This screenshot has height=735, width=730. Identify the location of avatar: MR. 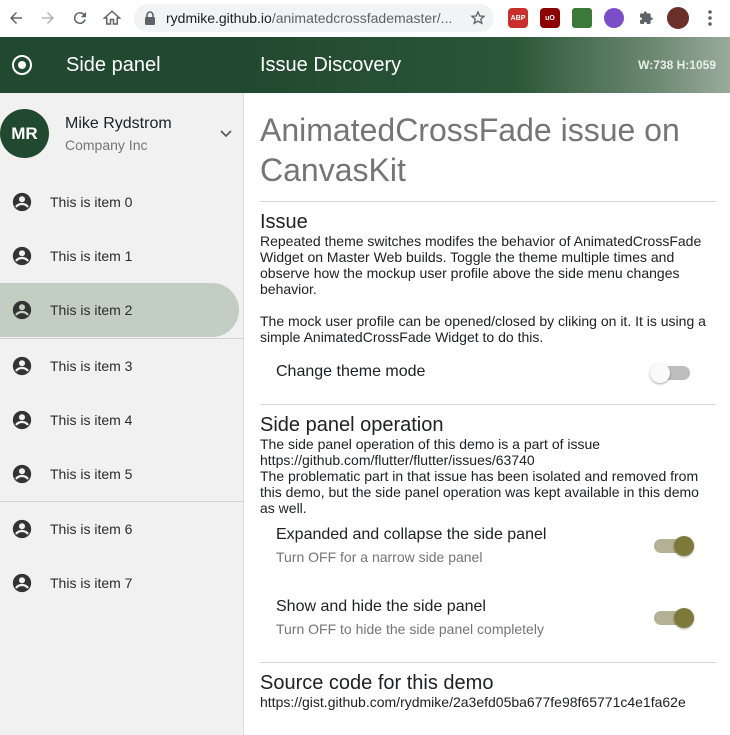
(24, 133).